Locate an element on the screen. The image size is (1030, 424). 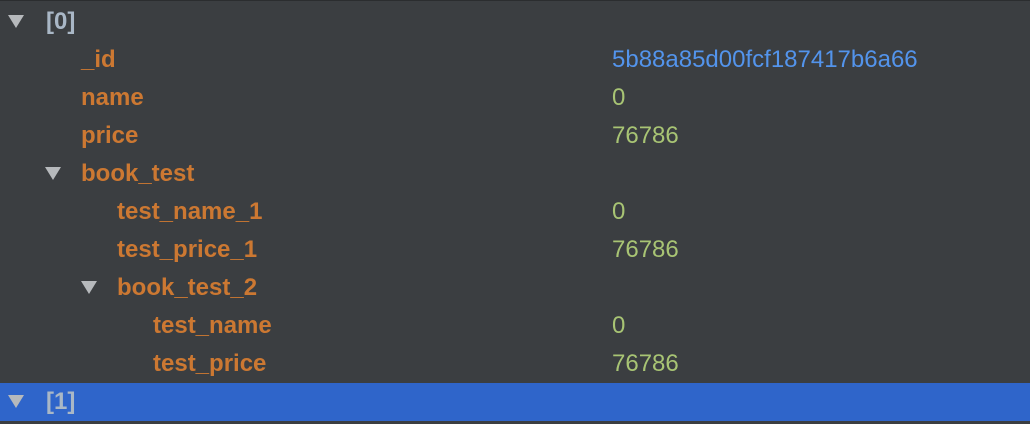
row-key: test_price_1 is located at coordinates (187, 249).